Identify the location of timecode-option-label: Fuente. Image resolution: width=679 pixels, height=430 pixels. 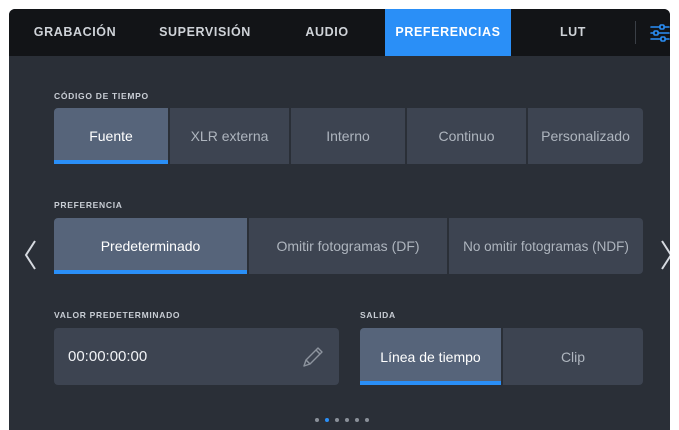
(111, 136).